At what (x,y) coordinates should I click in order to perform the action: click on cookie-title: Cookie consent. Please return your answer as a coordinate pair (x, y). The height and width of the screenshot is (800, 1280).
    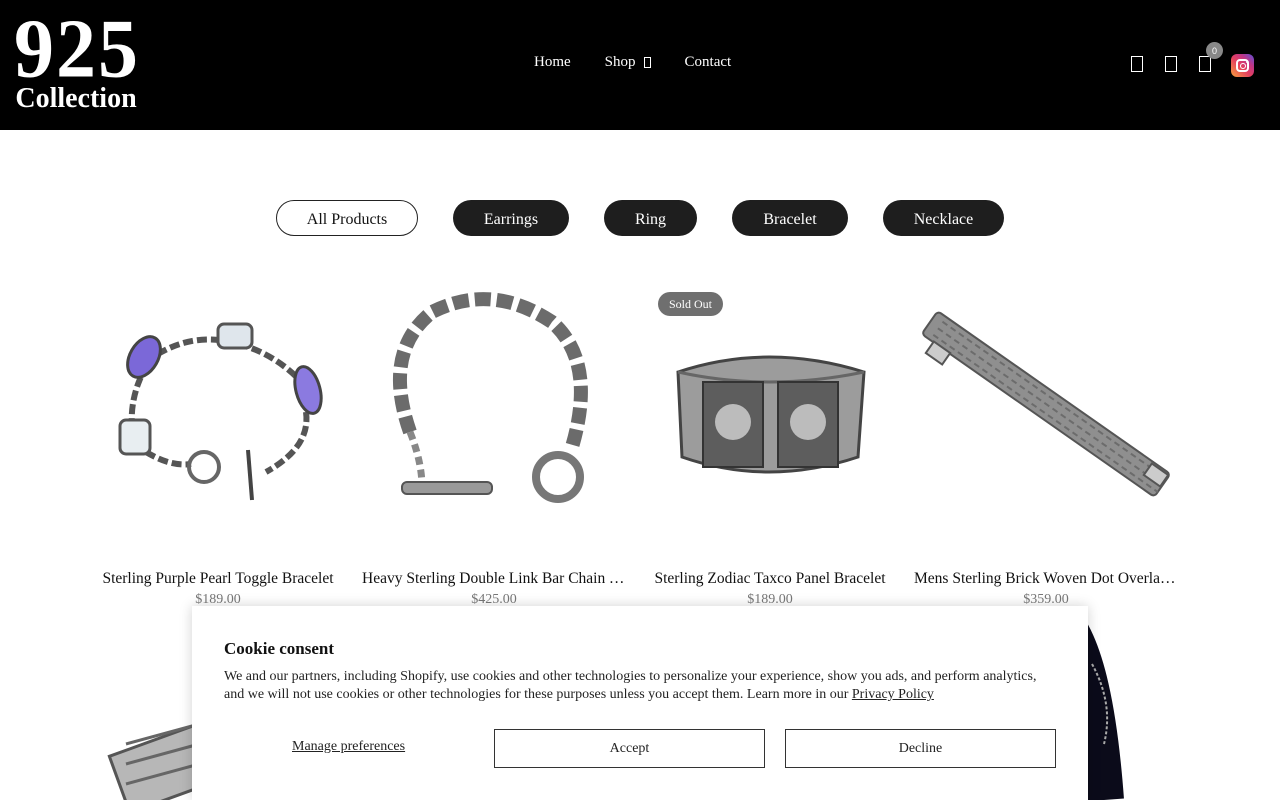
    Looking at the image, I should click on (279, 648).